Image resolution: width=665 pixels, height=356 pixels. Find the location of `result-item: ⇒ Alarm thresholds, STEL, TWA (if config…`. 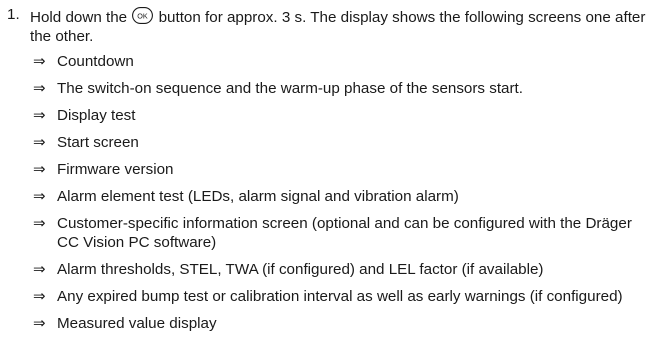

result-item: ⇒ Alarm thresholds, STEL, TWA (if config… is located at coordinates (349, 269).